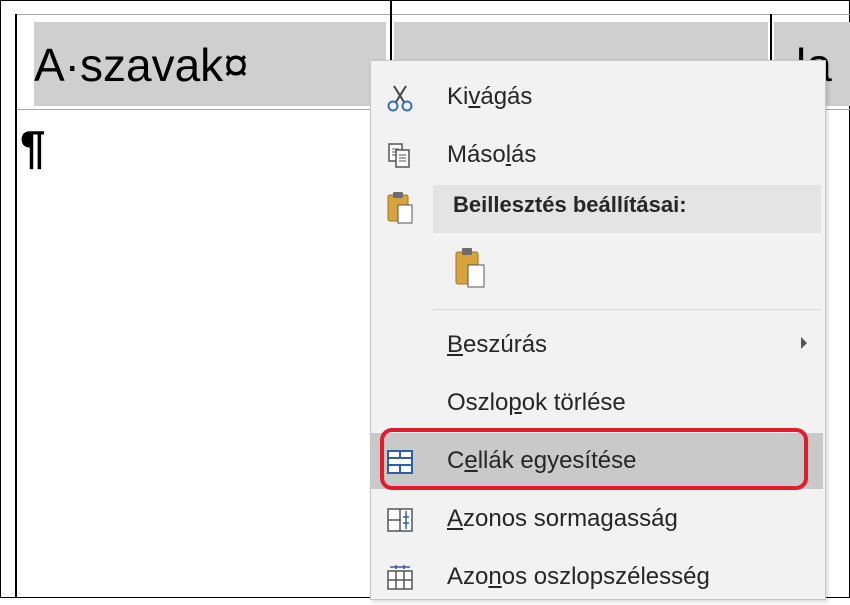  What do you see at coordinates (536, 402) in the screenshot?
I see `menu-item-label: Oszlopok törlése` at bounding box center [536, 402].